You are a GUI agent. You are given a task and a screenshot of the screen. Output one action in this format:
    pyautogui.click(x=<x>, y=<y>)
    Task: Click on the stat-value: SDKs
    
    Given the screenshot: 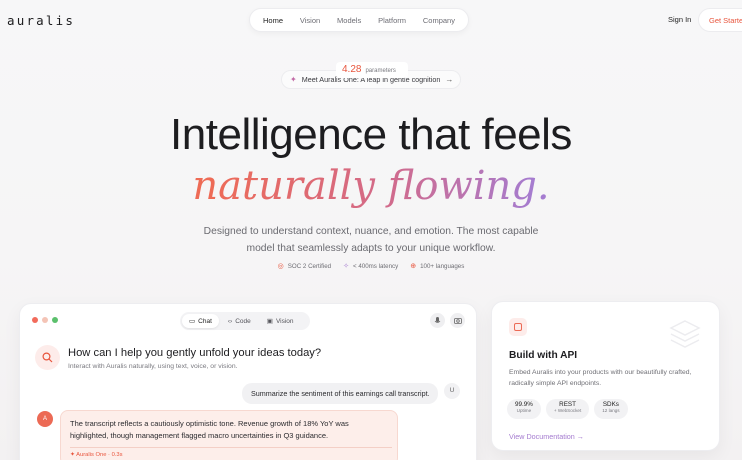 What is the action you would take?
    pyautogui.click(x=610, y=404)
    